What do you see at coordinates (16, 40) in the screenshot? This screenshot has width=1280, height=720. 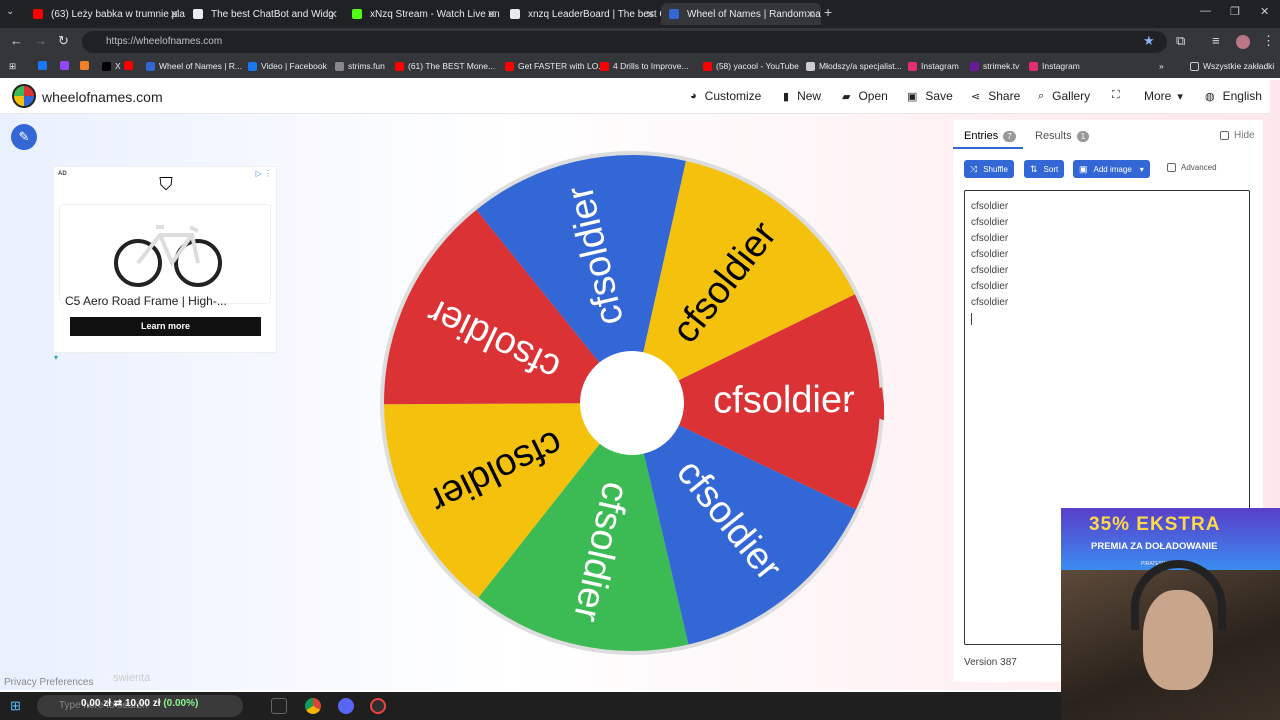 I see `back-icon: ←` at bounding box center [16, 40].